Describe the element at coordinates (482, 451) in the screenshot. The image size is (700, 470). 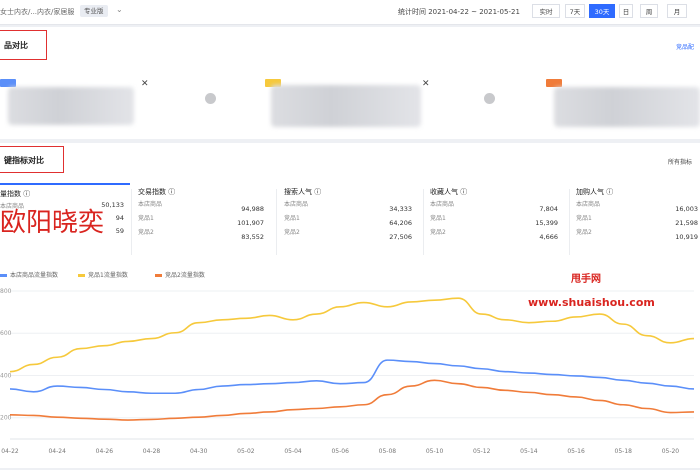
I see `x-tick-label: 05-12` at that location.